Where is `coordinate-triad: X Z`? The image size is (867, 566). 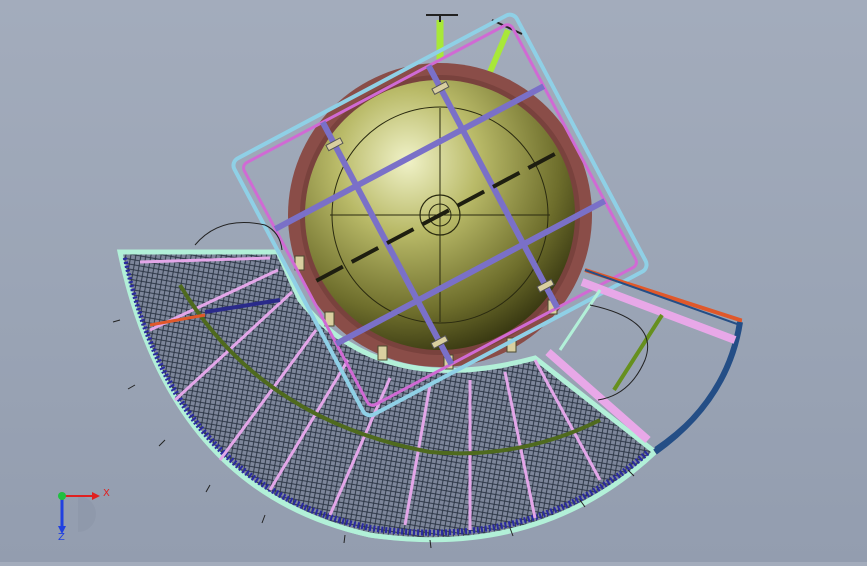
coordinate-triad: X Z is located at coordinates (80, 513).